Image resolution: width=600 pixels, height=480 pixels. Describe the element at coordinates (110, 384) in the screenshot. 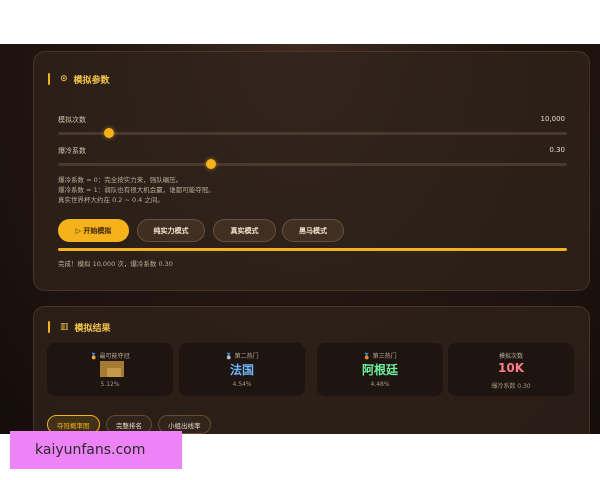

I see `stat-sub: 5.12%` at that location.